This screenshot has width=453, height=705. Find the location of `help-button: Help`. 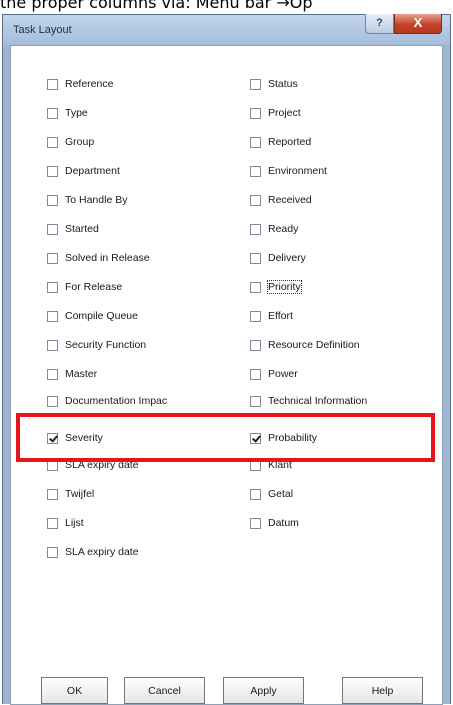

help-button: Help is located at coordinates (382, 690).